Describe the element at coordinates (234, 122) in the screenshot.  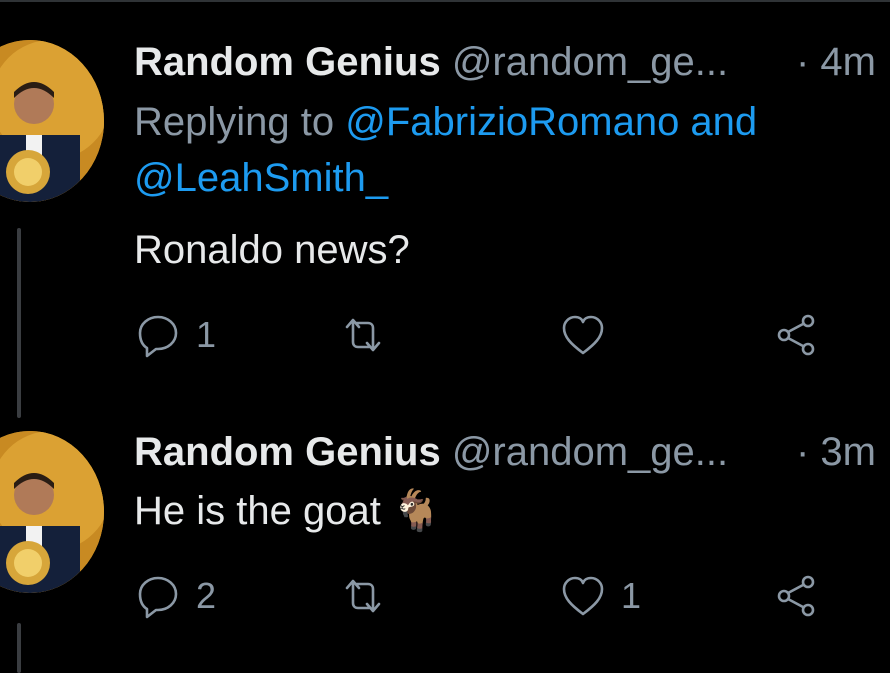
I see `replying-label: Replying to` at that location.